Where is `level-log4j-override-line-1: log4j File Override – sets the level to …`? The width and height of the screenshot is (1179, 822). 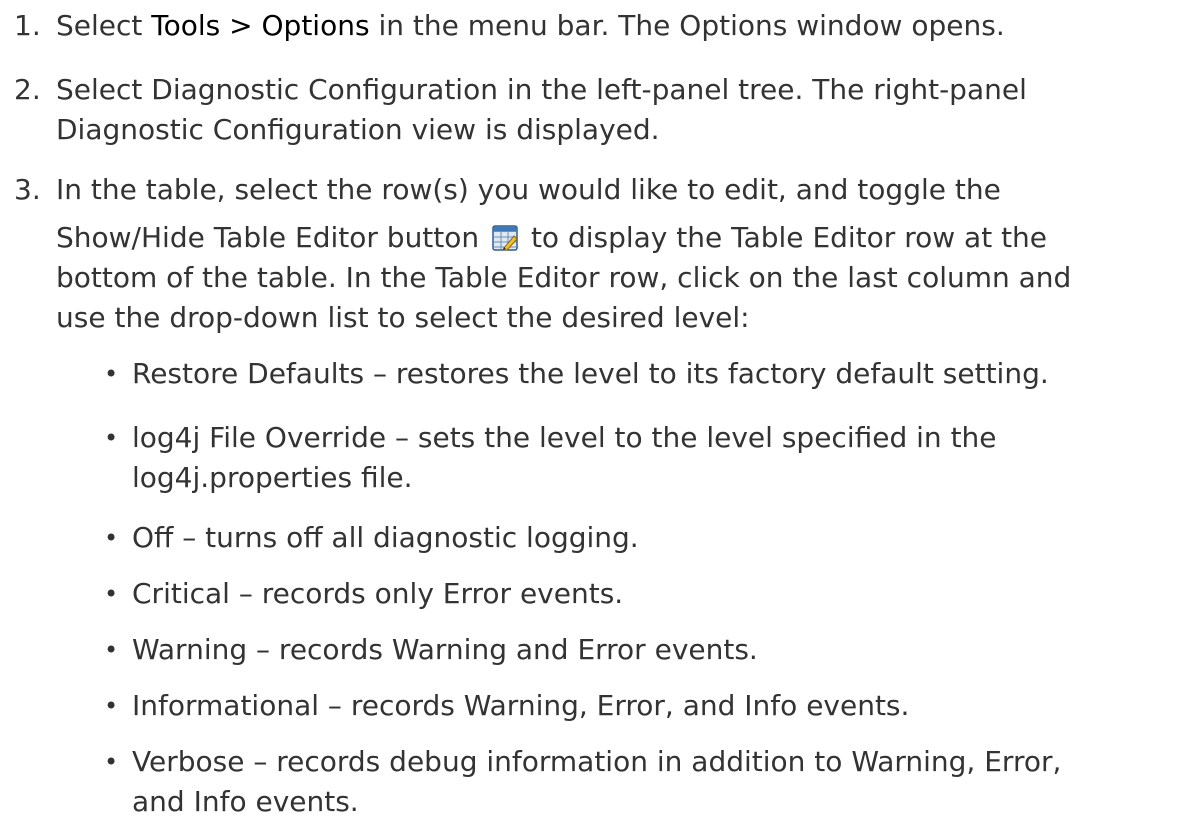 level-log4j-override-line-1: log4j File Override – sets the level to … is located at coordinates (564, 437).